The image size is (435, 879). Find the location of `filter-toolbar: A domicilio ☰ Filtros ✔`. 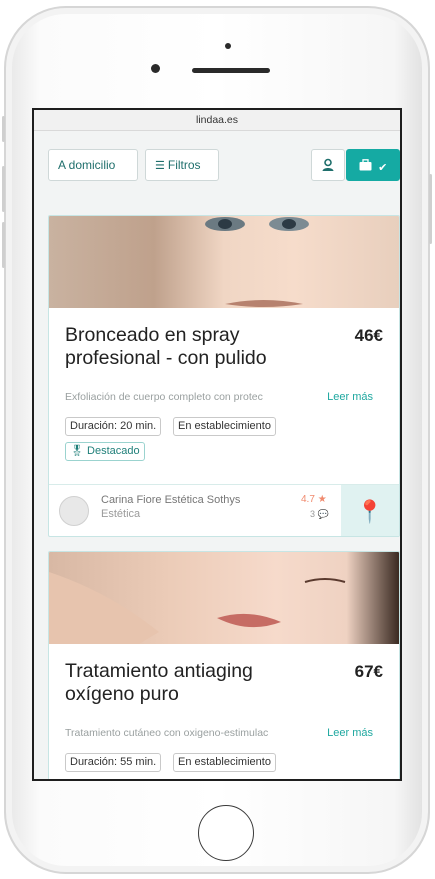

filter-toolbar: A domicilio ☰ Filtros ✔ is located at coordinates (223, 164).